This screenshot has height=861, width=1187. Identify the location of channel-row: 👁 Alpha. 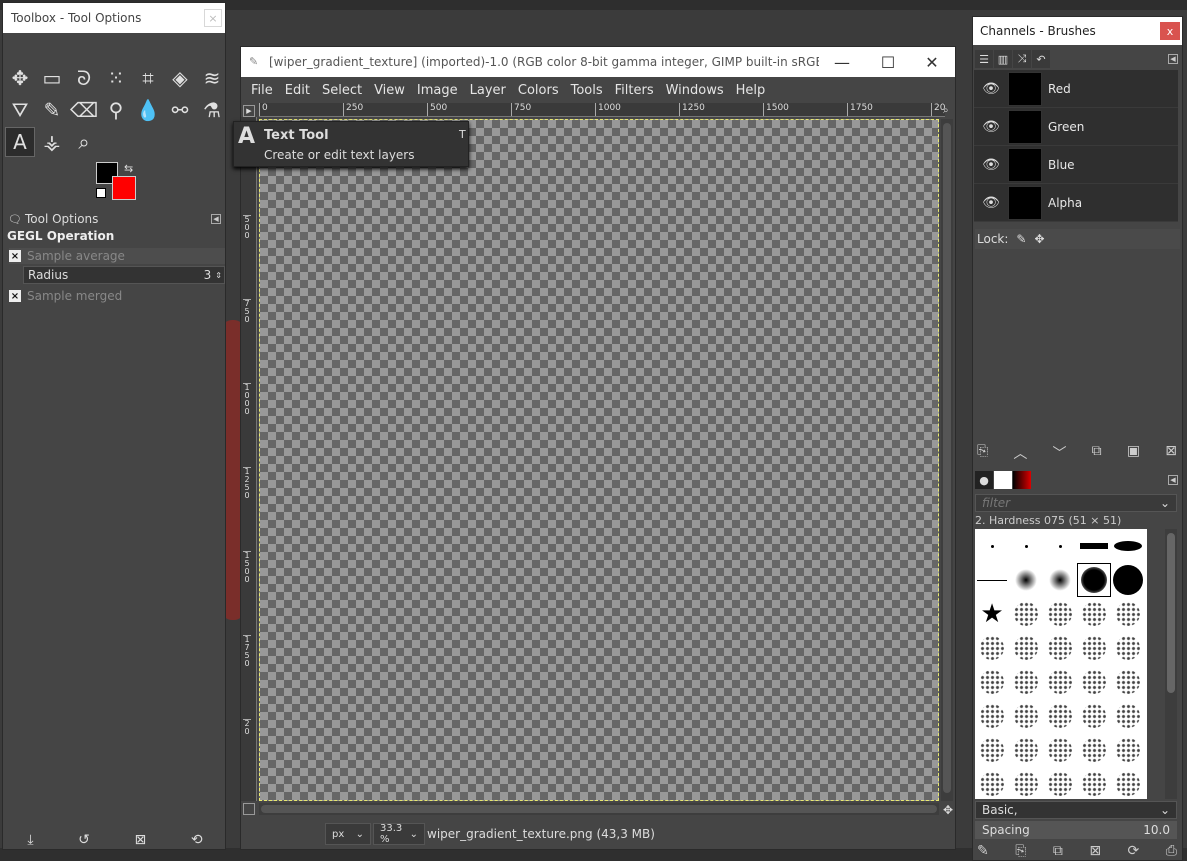
(1076, 203).